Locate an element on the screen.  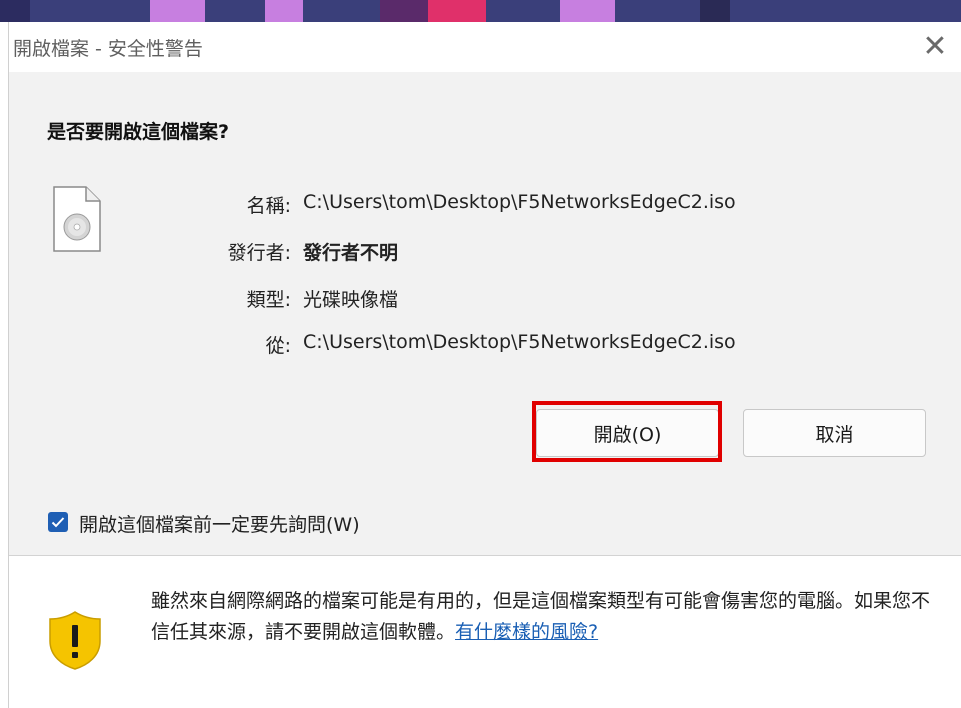
open-button-highlight is located at coordinates (627, 431).